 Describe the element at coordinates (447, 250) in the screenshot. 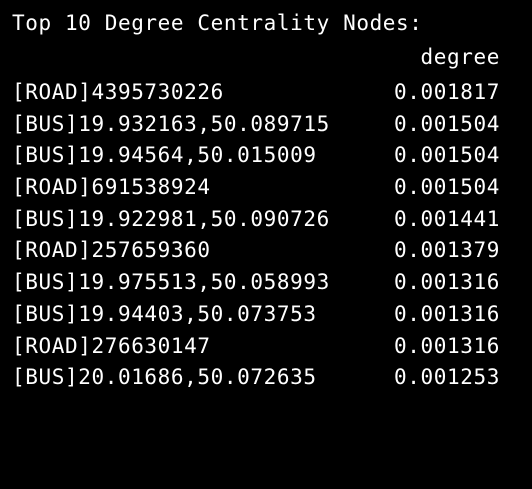

I see `degree-value: 0.001379` at that location.